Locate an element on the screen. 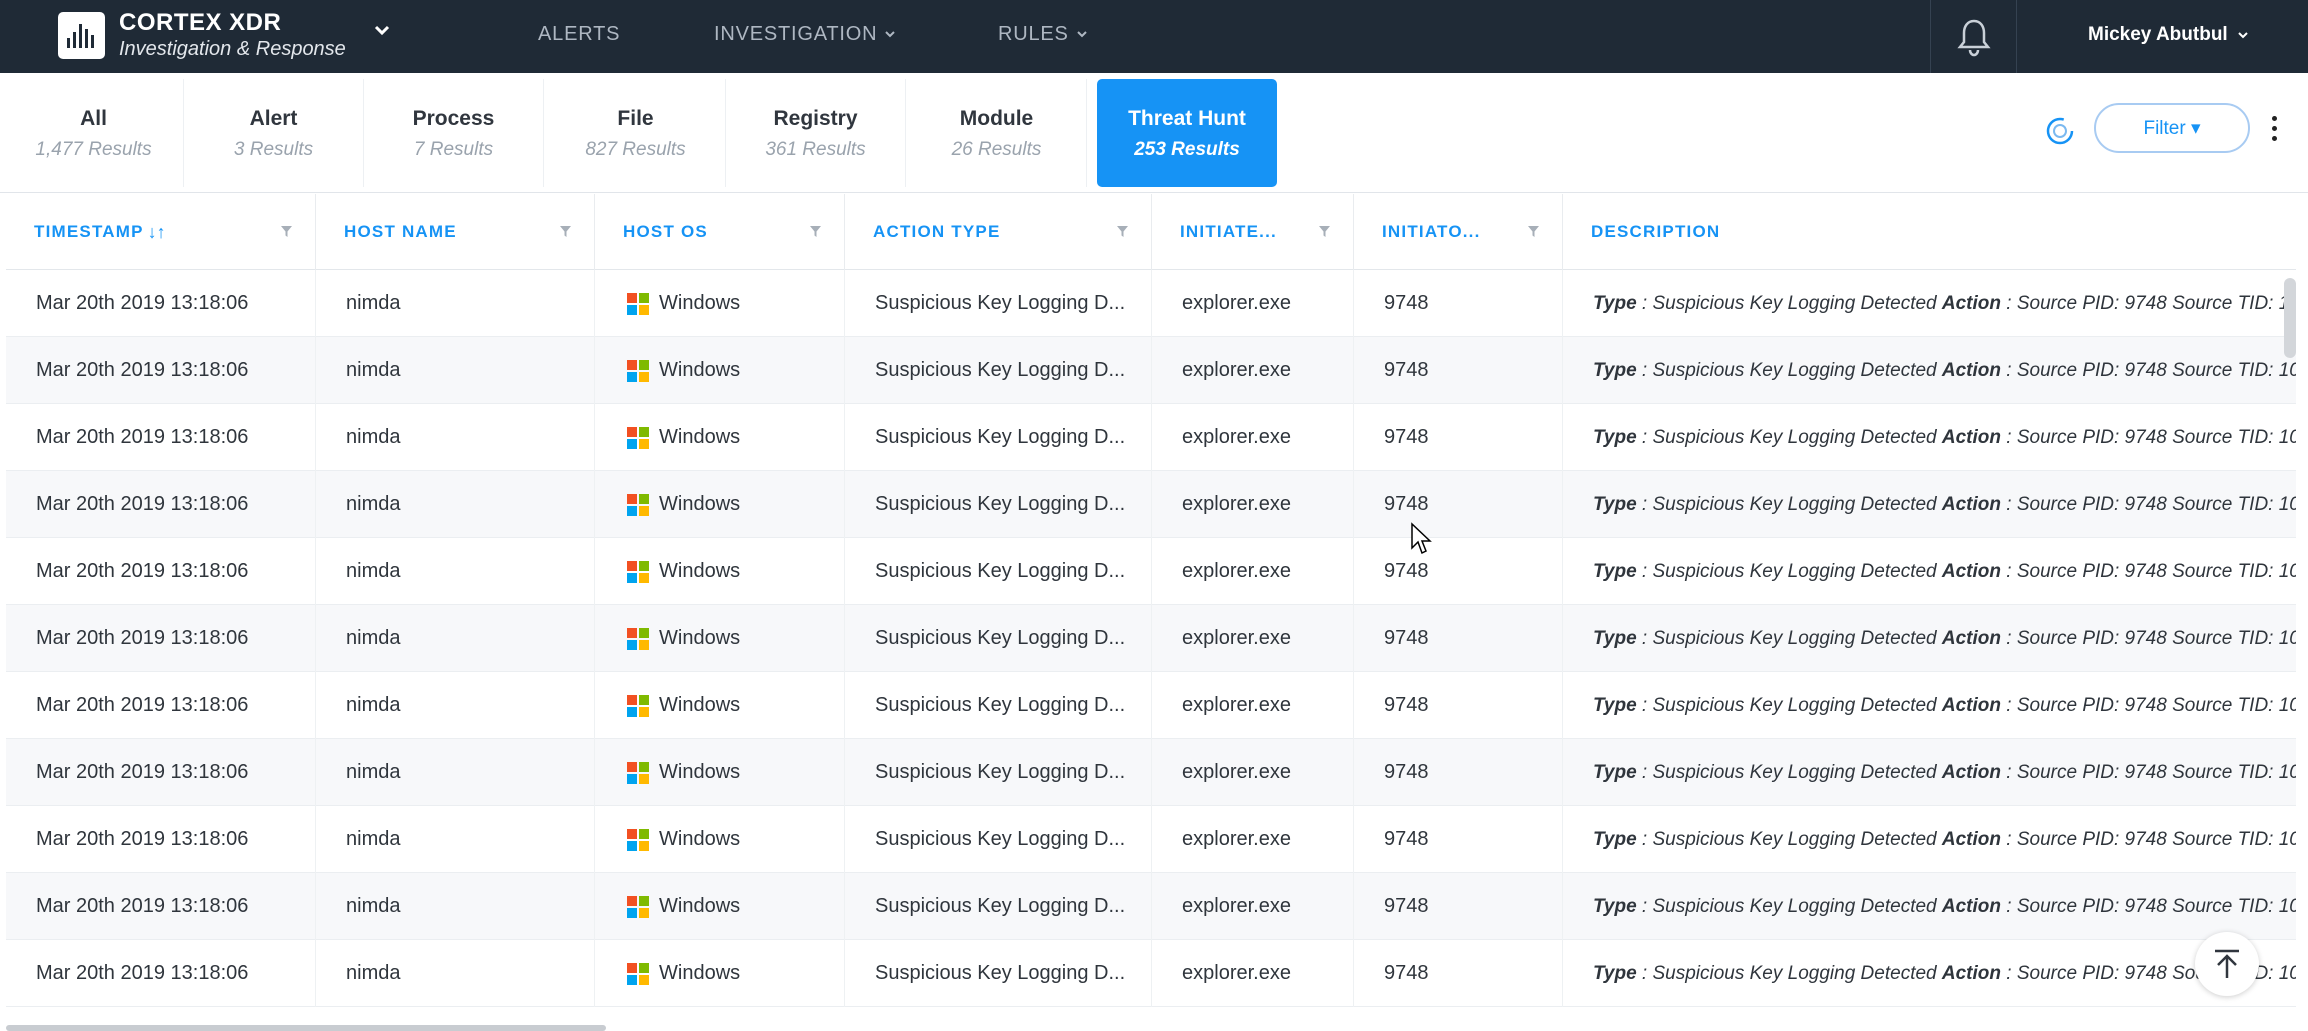  more-vertical-icon is located at coordinates (2274, 128).